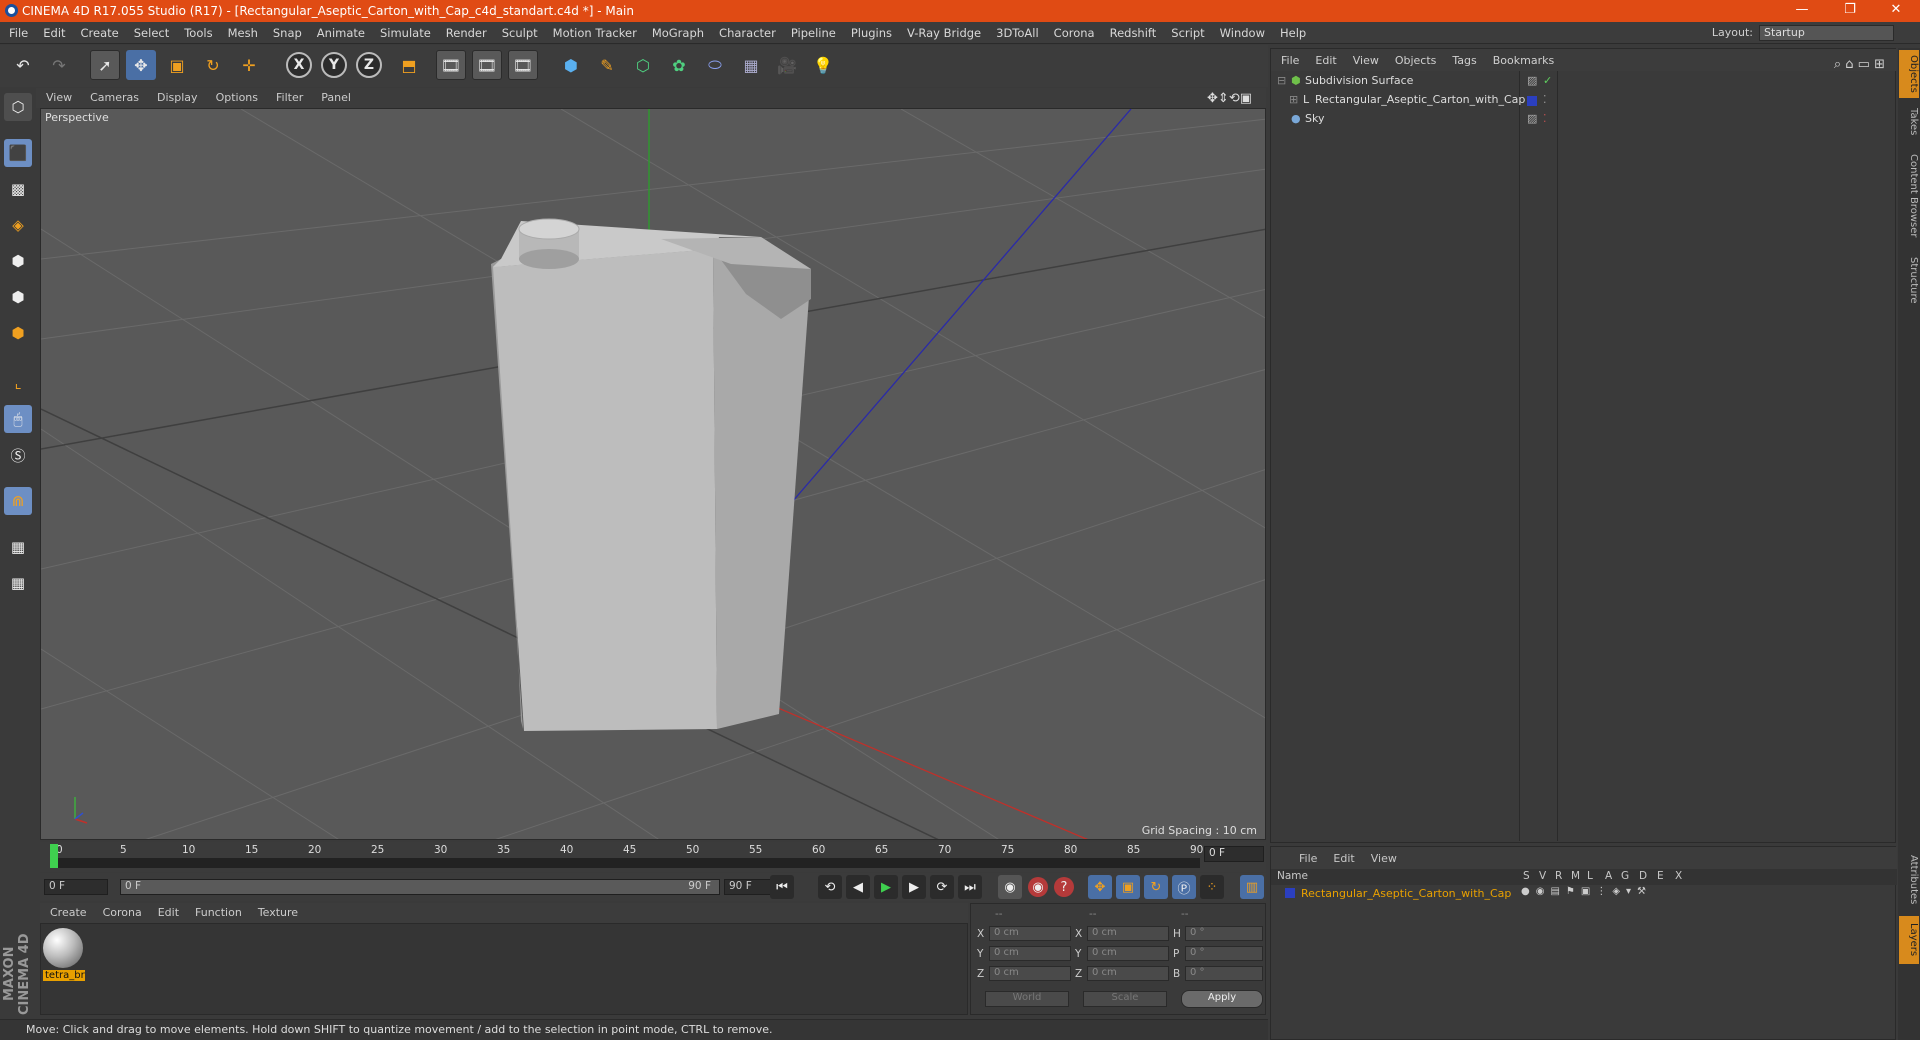 The height and width of the screenshot is (1040, 1920). Describe the element at coordinates (1341, 856) in the screenshot. I see `layer-menu-edit: Edit` at that location.